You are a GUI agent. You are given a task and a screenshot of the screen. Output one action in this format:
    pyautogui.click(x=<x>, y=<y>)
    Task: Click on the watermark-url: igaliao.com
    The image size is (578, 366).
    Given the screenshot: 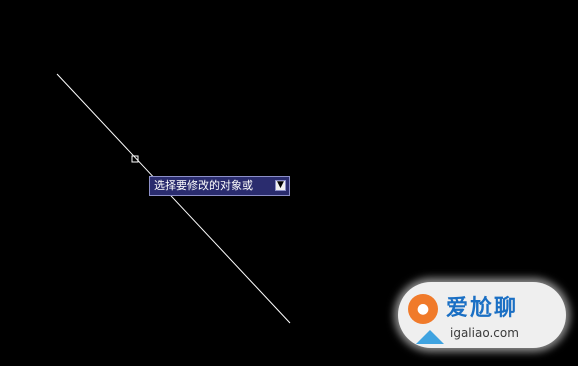 What is the action you would take?
    pyautogui.click(x=484, y=333)
    